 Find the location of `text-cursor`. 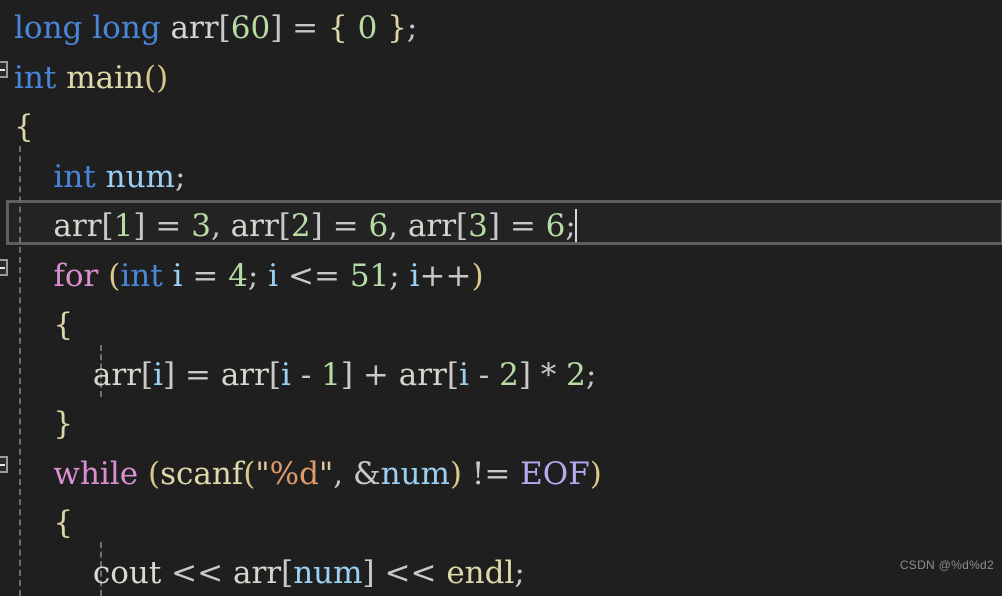

text-cursor is located at coordinates (575, 225).